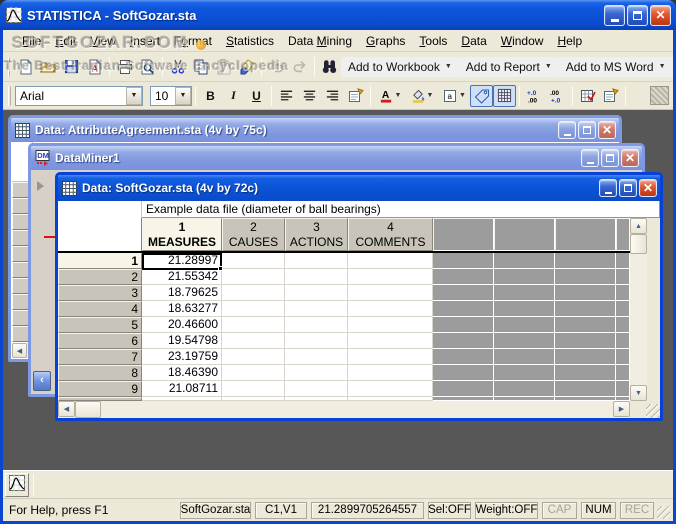 Image resolution: width=676 pixels, height=524 pixels. What do you see at coordinates (253, 341) in the screenshot?
I see `grid-cell-r6c2` at bounding box center [253, 341].